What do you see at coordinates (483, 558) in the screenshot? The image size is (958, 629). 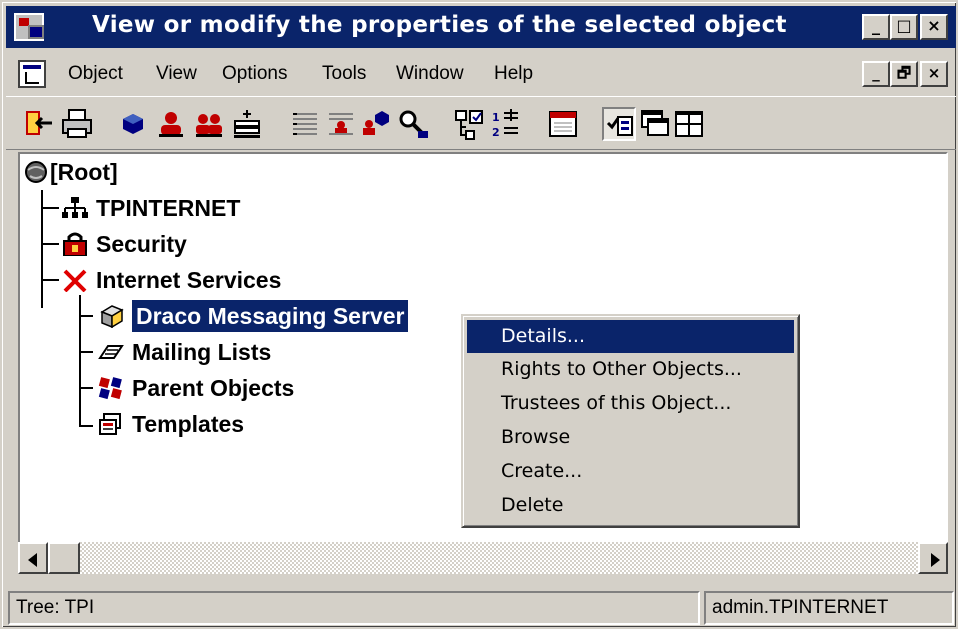 I see `horizontal-scrollbar` at bounding box center [483, 558].